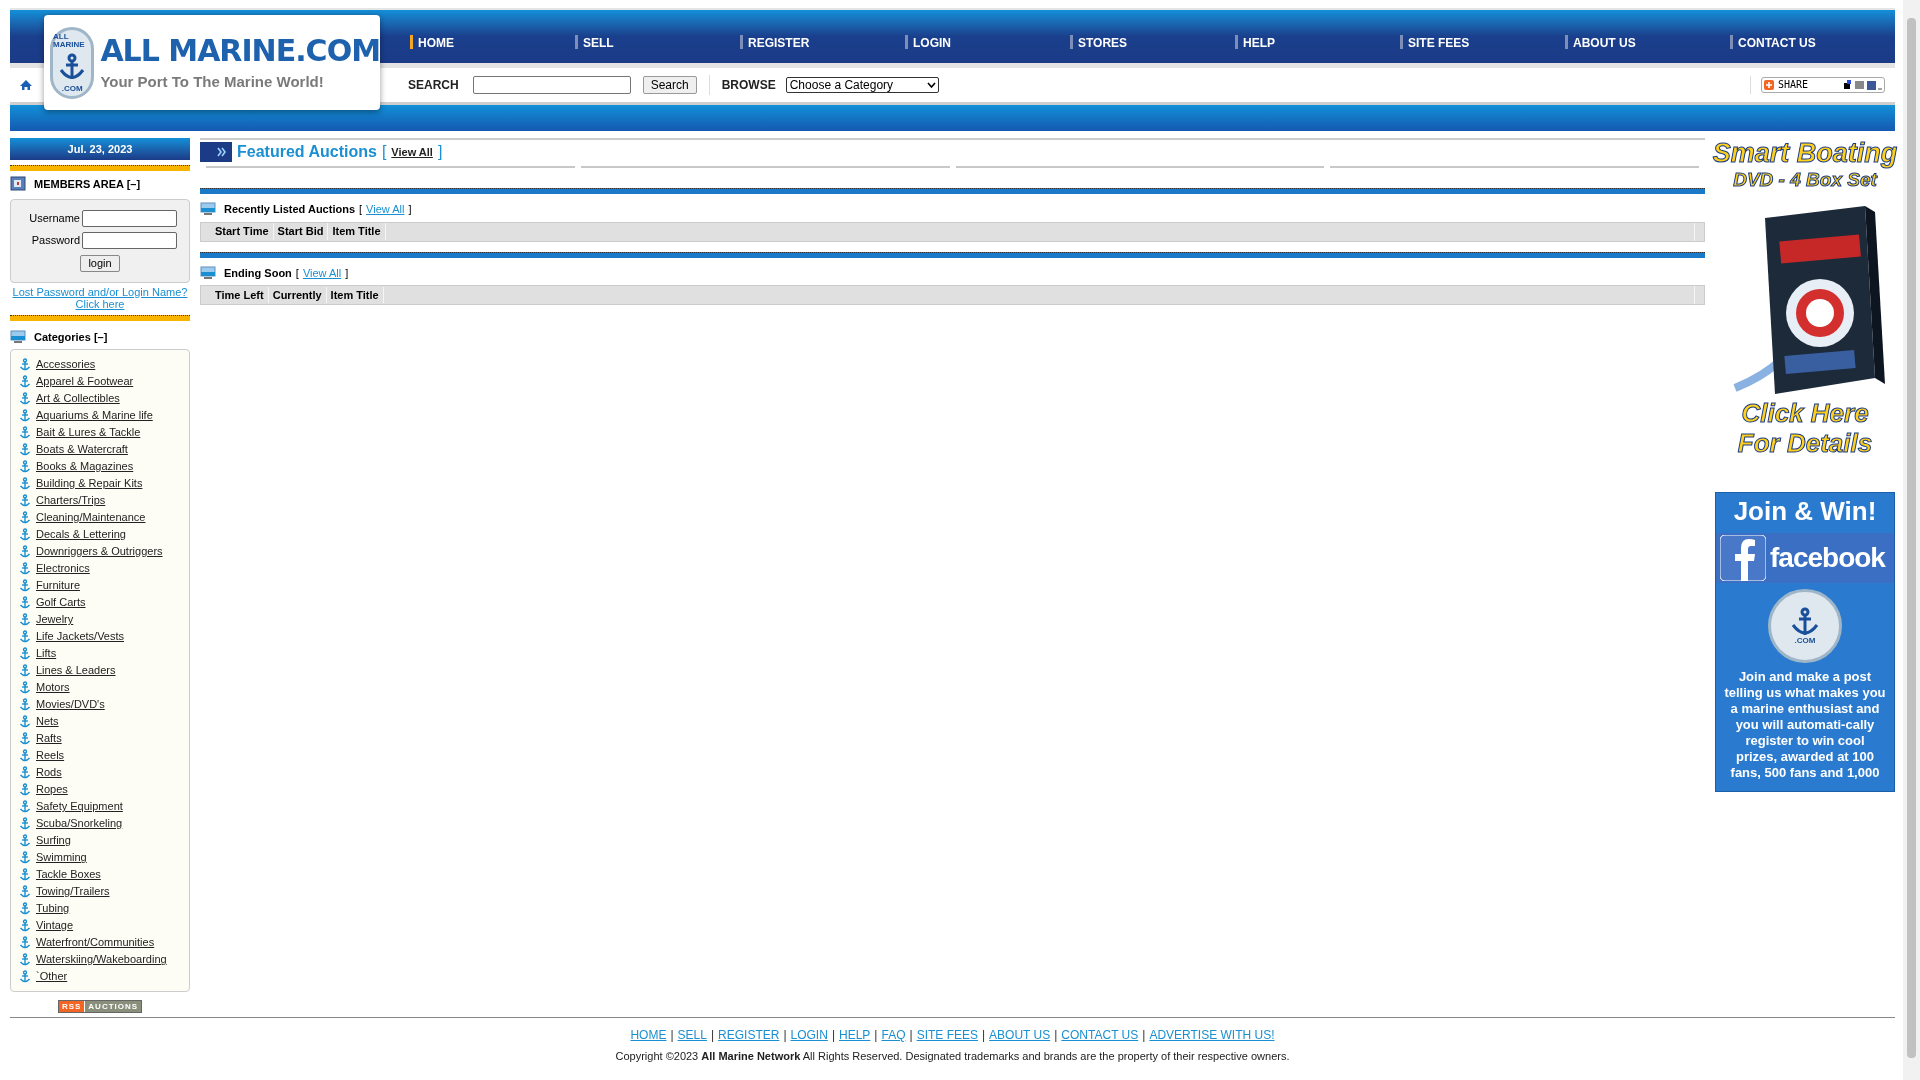 The height and width of the screenshot is (1080, 1920). I want to click on category-link: Lifts, so click(45, 653).